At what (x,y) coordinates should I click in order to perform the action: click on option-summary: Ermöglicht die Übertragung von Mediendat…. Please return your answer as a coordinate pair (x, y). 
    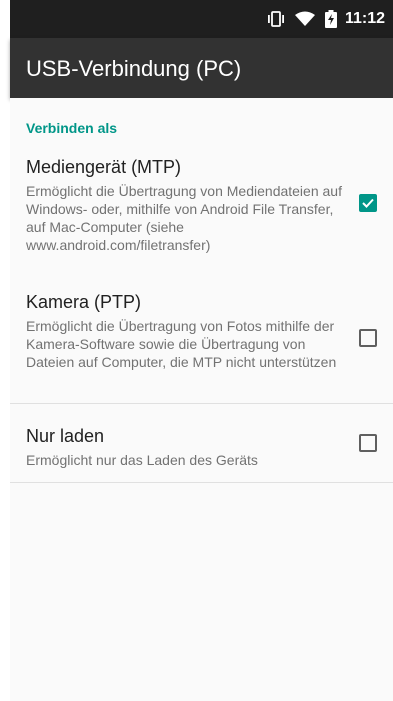
    Looking at the image, I should click on (184, 218).